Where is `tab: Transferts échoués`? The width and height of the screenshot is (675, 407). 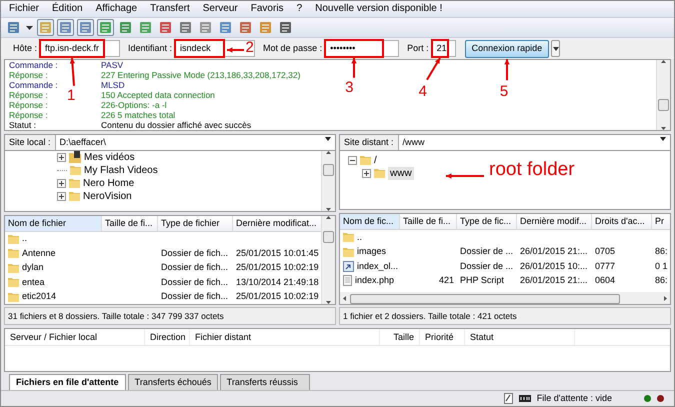 tab: Transferts échoués is located at coordinates (173, 382).